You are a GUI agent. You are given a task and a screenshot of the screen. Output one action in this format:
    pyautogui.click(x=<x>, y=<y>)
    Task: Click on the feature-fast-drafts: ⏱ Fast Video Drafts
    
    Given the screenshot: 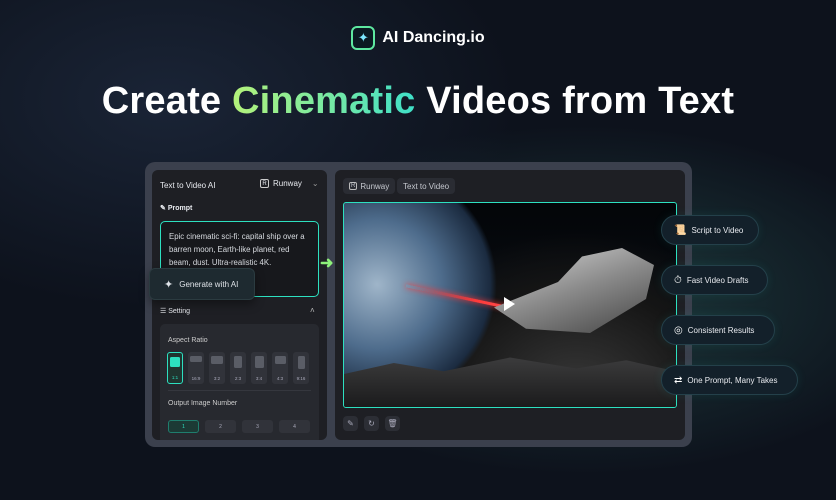 What is the action you would take?
    pyautogui.click(x=714, y=280)
    